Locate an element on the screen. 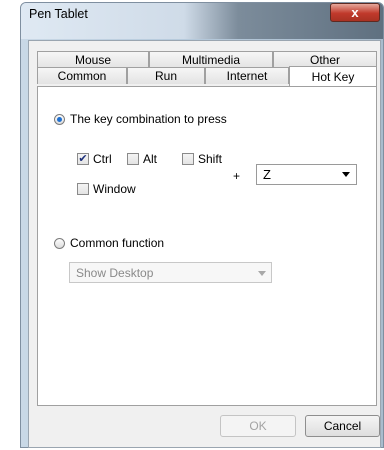 Image resolution: width=384 pixels, height=450 pixels. ctrl-checkbox: ✔ is located at coordinates (83, 159).